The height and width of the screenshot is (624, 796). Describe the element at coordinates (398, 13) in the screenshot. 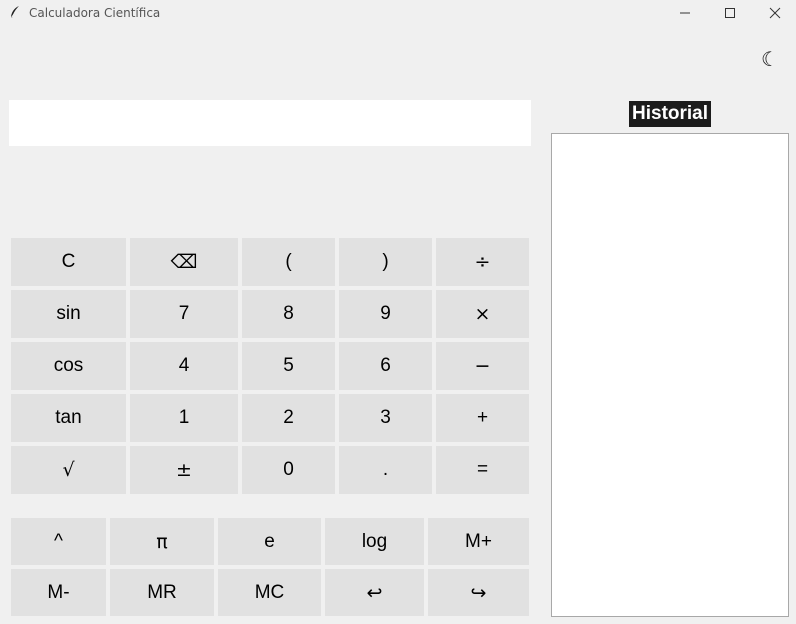

I see `title-bar: Calculadora Científica` at that location.